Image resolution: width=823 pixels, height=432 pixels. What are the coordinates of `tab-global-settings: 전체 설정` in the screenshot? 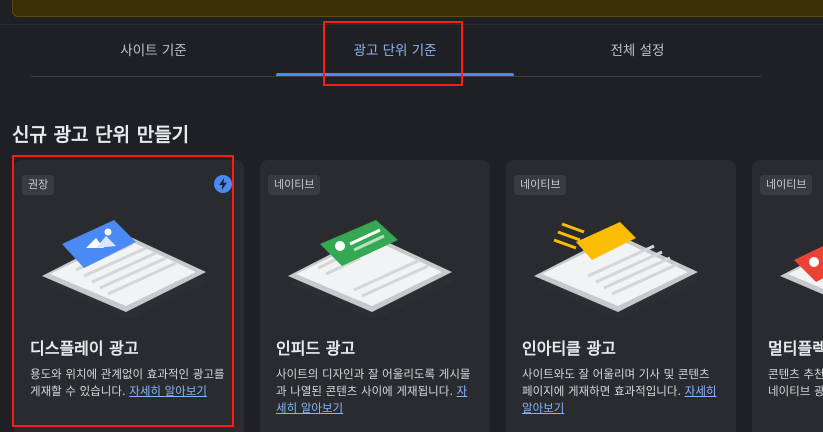 It's located at (637, 51).